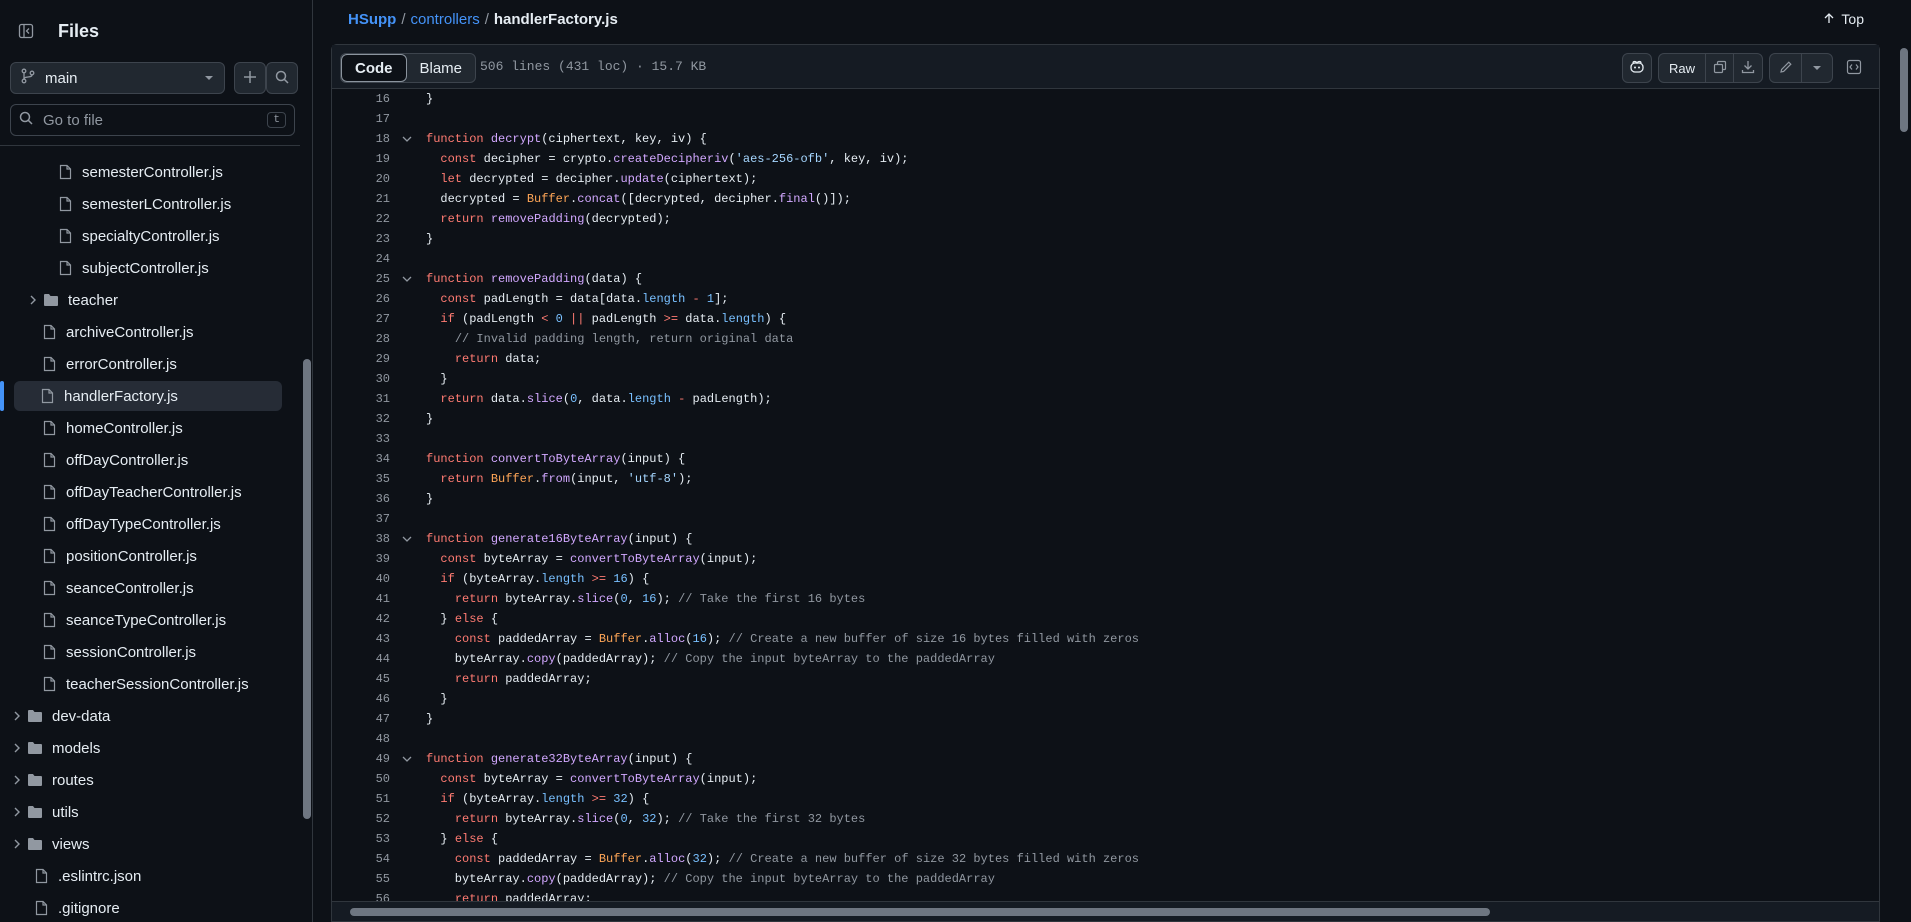  Describe the element at coordinates (361, 139) in the screenshot. I see `line-number: 18` at that location.